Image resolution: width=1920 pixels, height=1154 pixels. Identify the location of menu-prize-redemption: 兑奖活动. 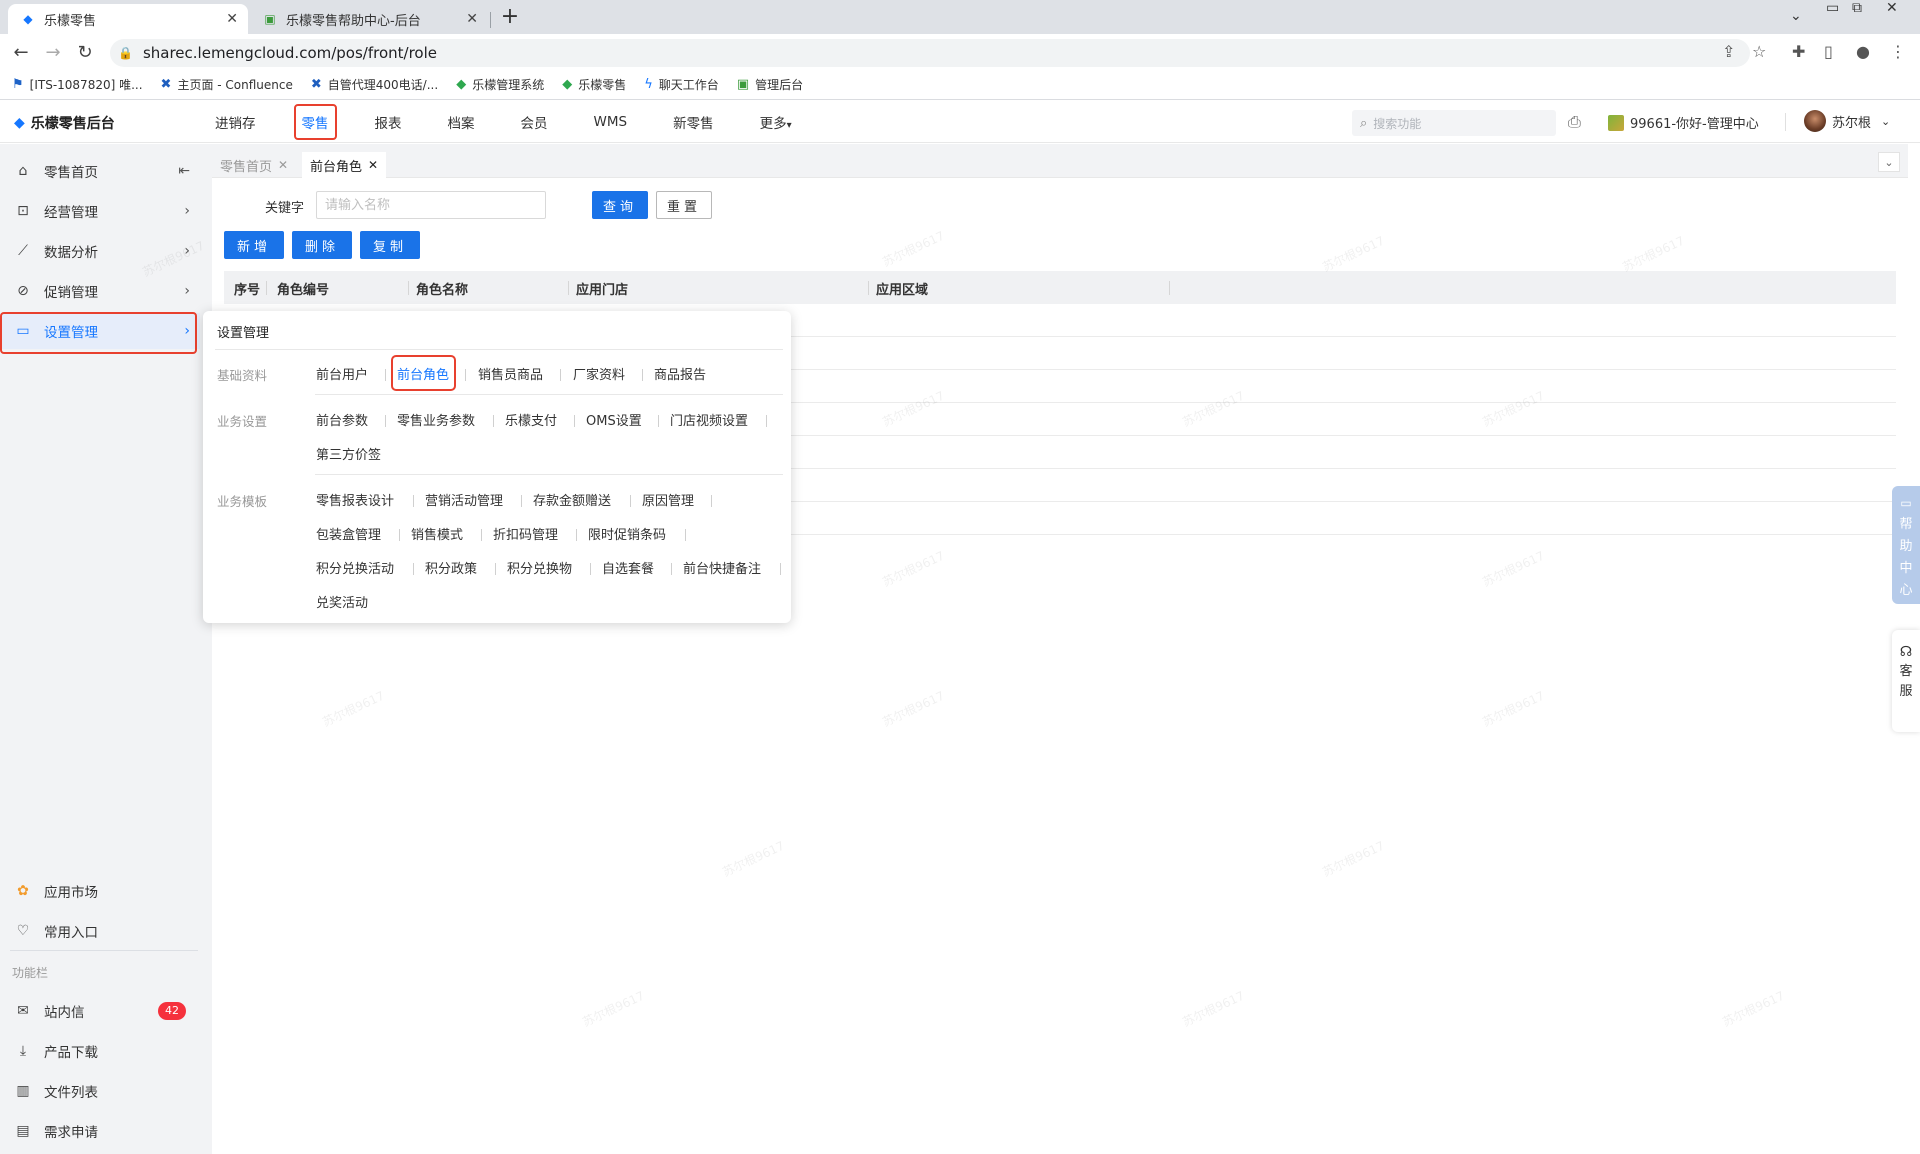
(342, 601).